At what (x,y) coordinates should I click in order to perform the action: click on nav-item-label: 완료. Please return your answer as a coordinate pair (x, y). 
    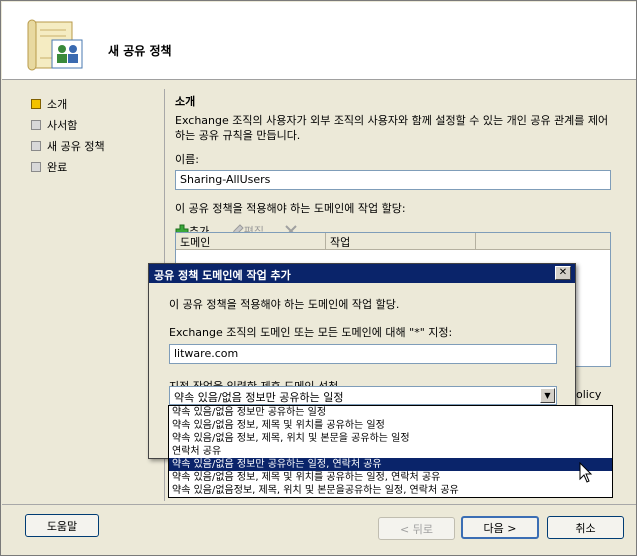
    Looking at the image, I should click on (57, 167).